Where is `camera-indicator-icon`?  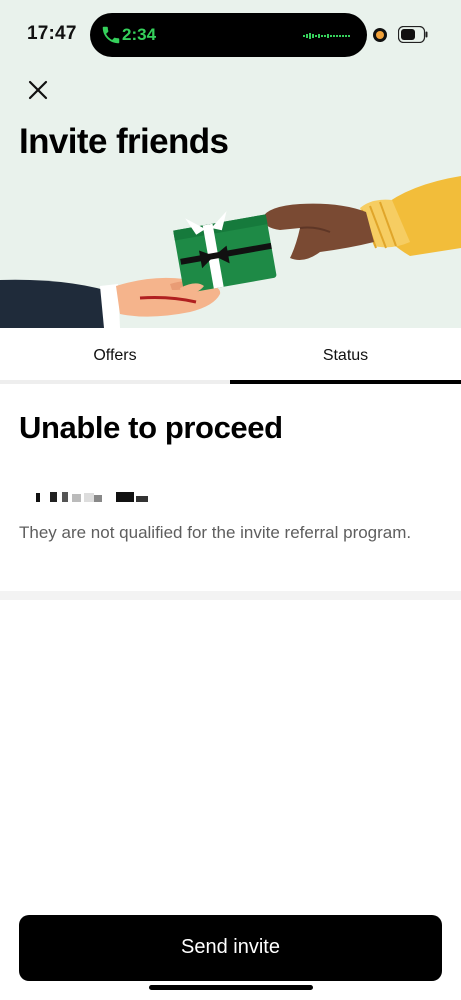 camera-indicator-icon is located at coordinates (380, 35).